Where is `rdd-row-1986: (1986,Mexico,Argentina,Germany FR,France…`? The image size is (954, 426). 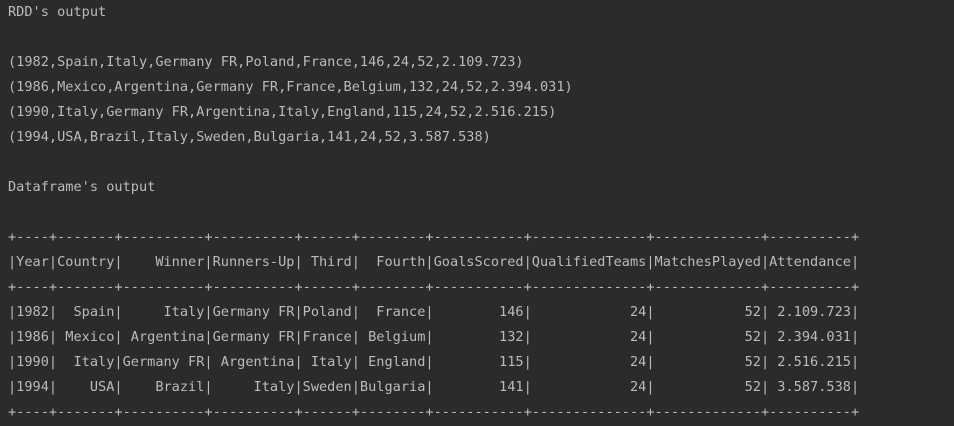 rdd-row-1986: (1986,Mexico,Argentina,Germany FR,France… is located at coordinates (290, 87).